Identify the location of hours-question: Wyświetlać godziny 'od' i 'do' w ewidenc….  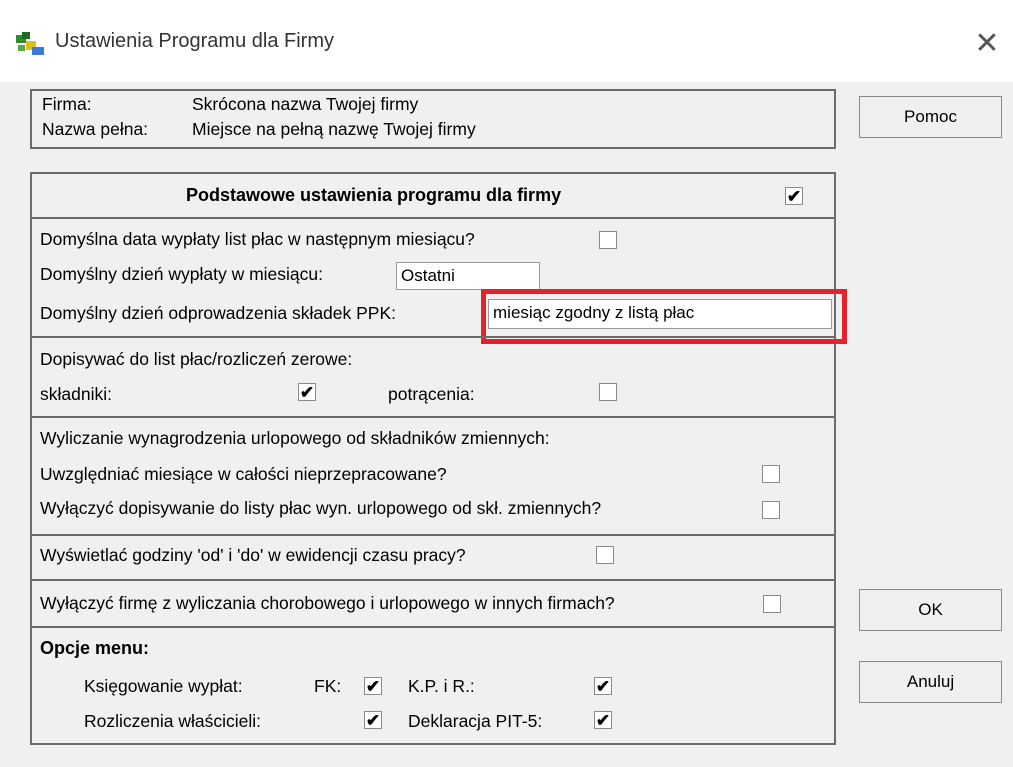
(253, 555).